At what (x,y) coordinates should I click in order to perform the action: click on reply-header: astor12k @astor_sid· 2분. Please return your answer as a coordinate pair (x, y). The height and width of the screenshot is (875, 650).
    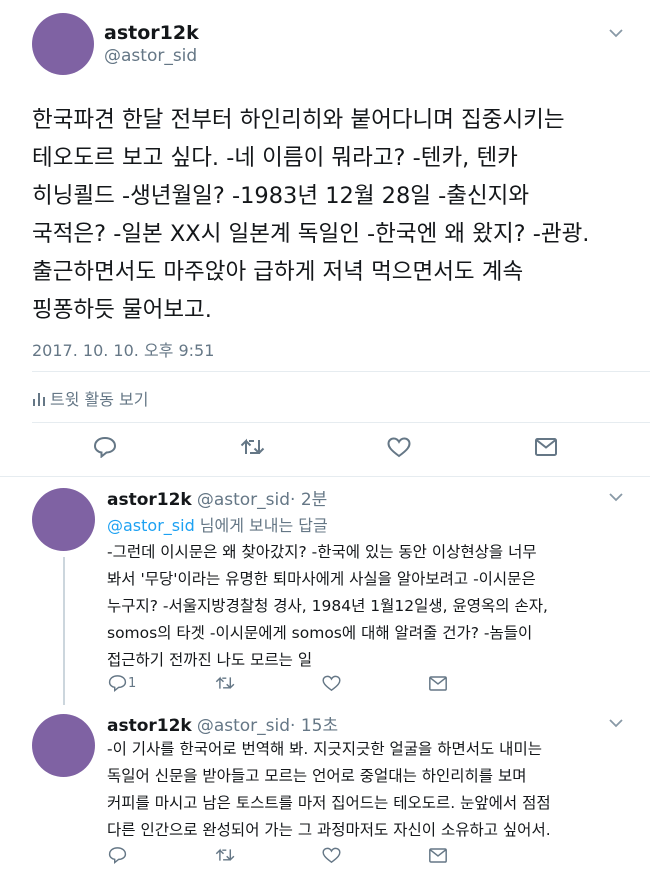
    Looking at the image, I should click on (217, 497).